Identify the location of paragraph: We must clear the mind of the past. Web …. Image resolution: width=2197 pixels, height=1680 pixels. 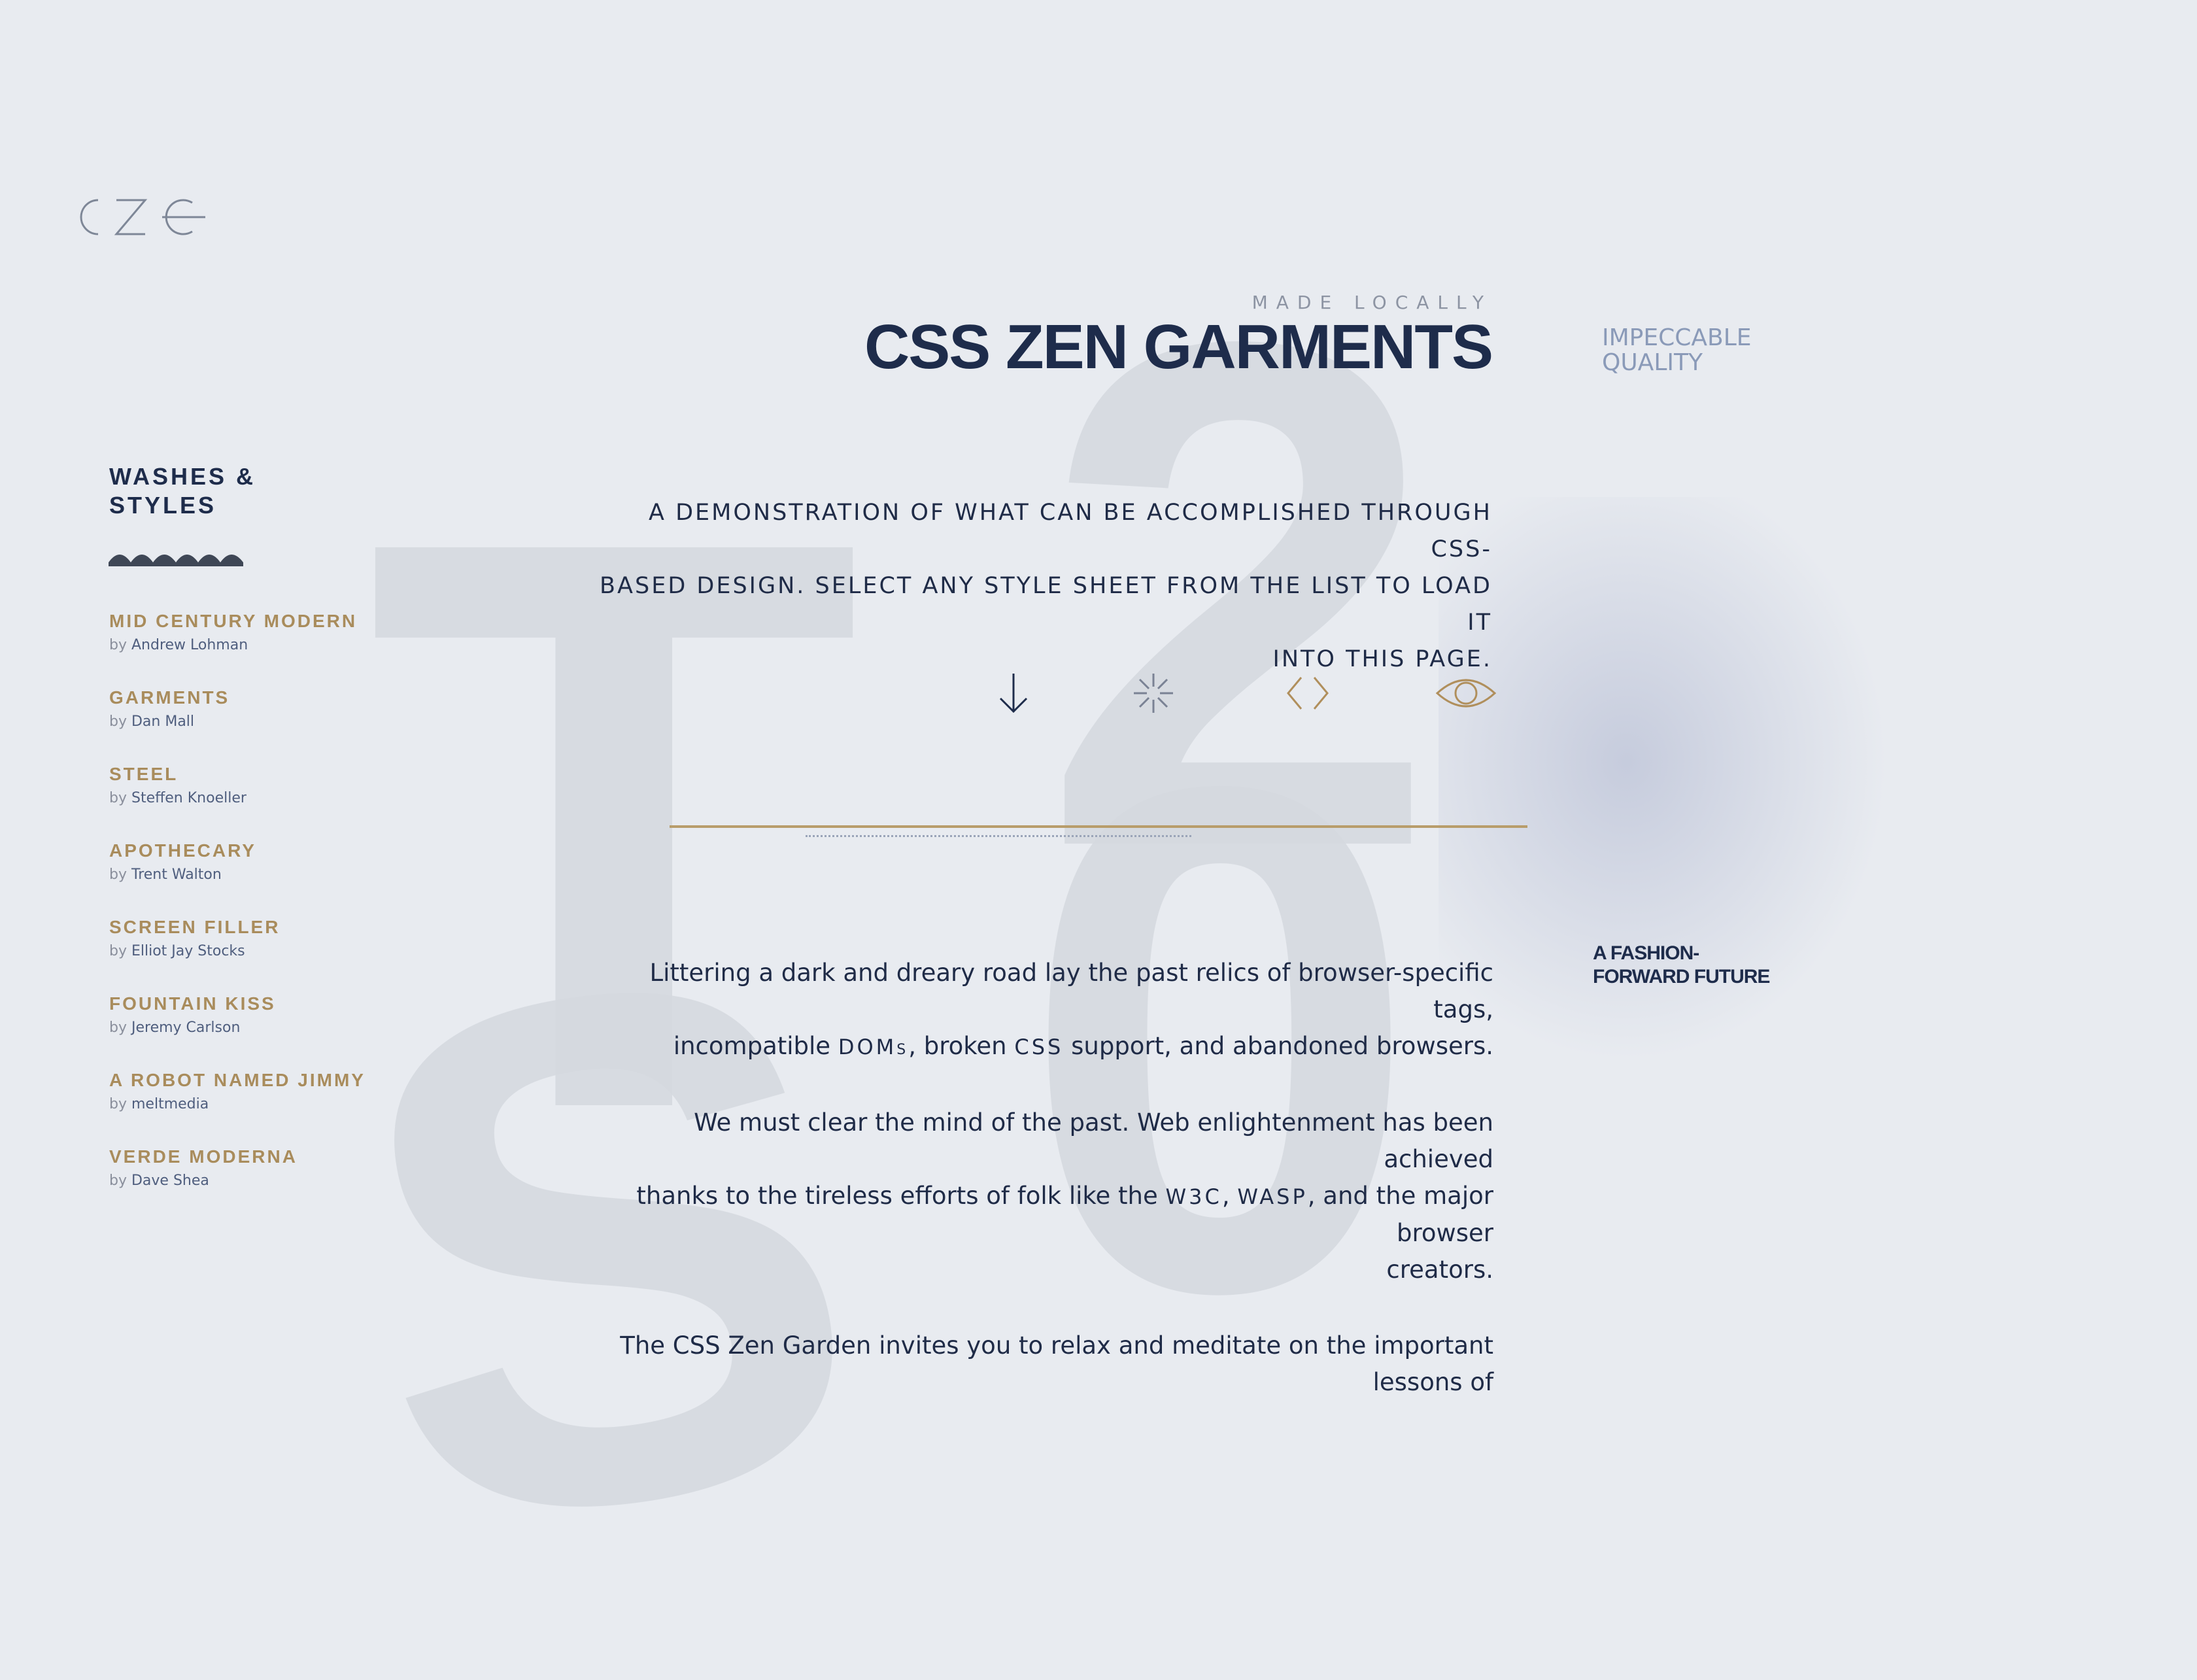
(1042, 1196).